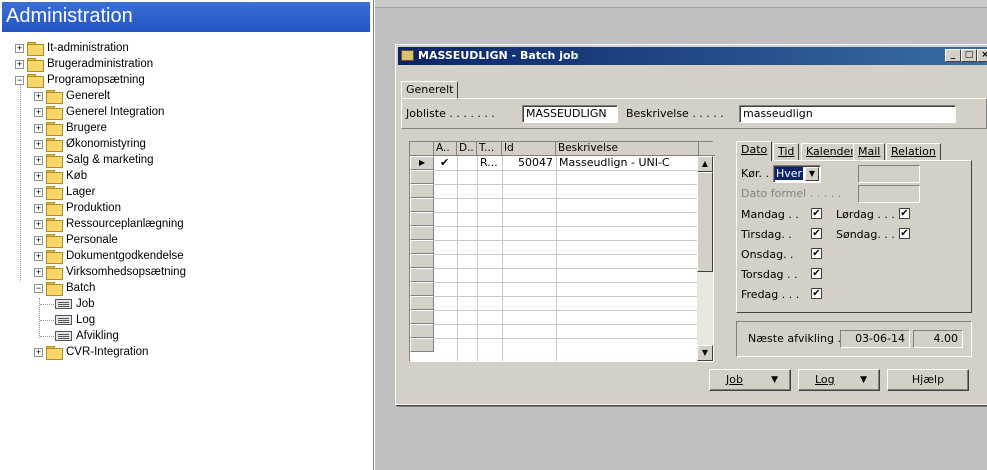  Describe the element at coordinates (692, 56) in the screenshot. I see `window-titlebar: MASSEUDLIGN - Batch job` at that location.